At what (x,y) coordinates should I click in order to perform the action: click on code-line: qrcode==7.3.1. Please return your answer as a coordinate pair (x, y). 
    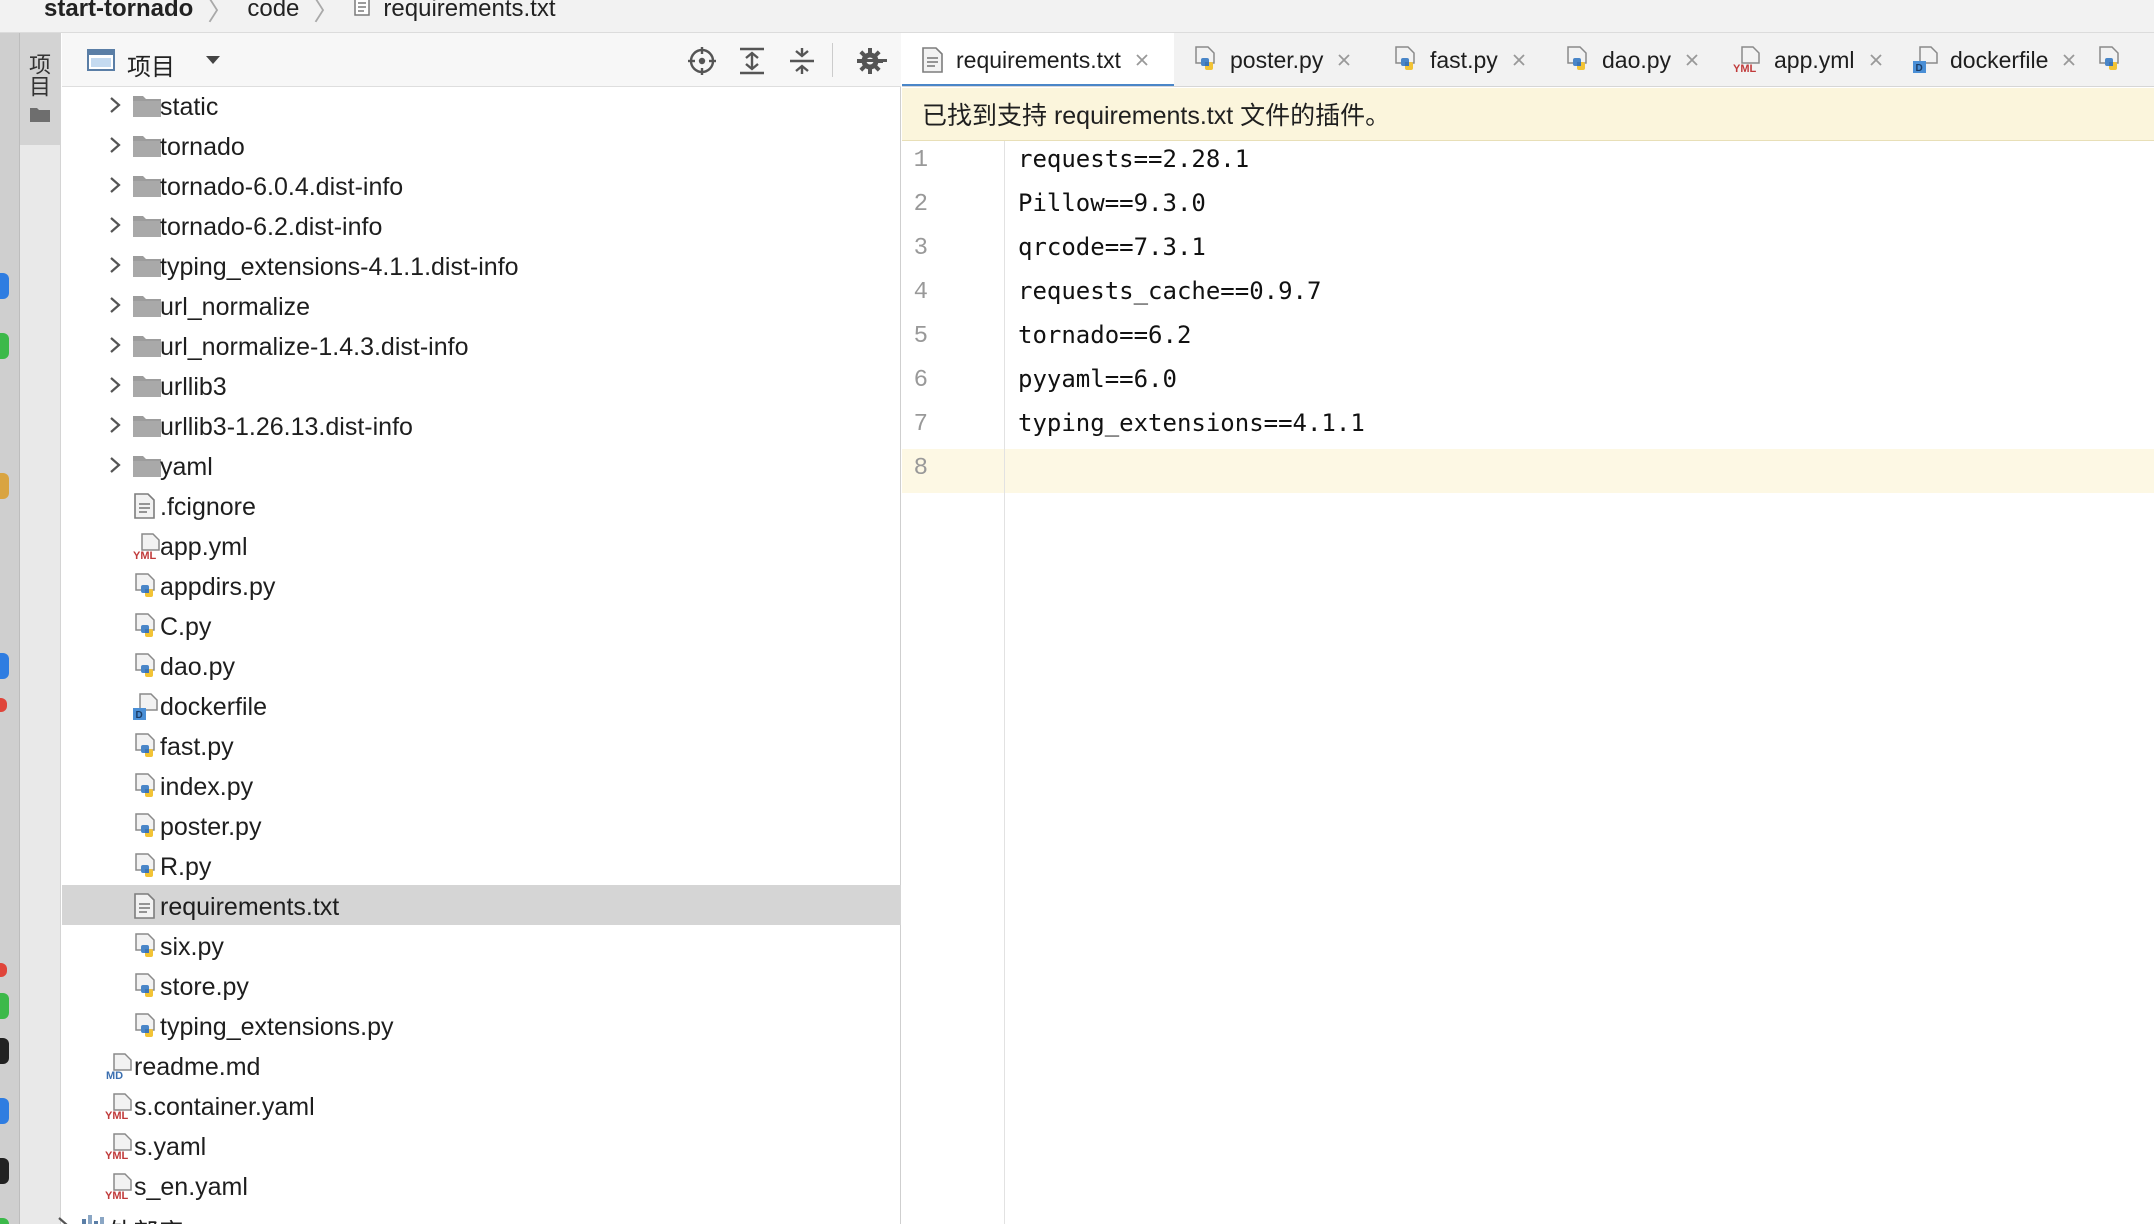
    Looking at the image, I should click on (1112, 247).